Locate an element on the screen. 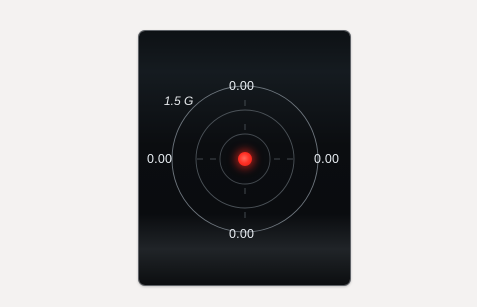 The height and width of the screenshot is (307, 477). top-readout: 0.00 is located at coordinates (242, 86).